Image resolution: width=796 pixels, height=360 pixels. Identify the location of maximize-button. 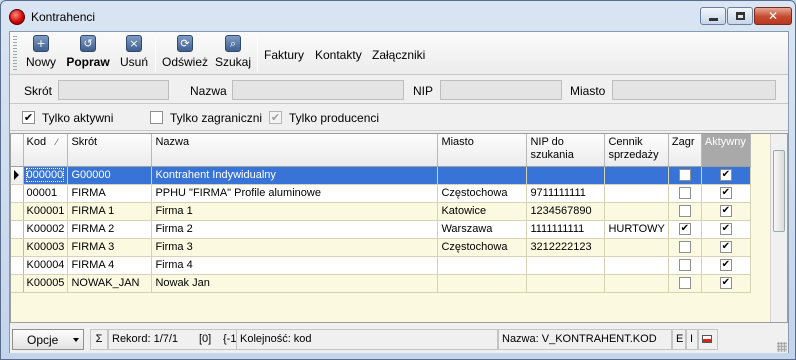
(740, 16).